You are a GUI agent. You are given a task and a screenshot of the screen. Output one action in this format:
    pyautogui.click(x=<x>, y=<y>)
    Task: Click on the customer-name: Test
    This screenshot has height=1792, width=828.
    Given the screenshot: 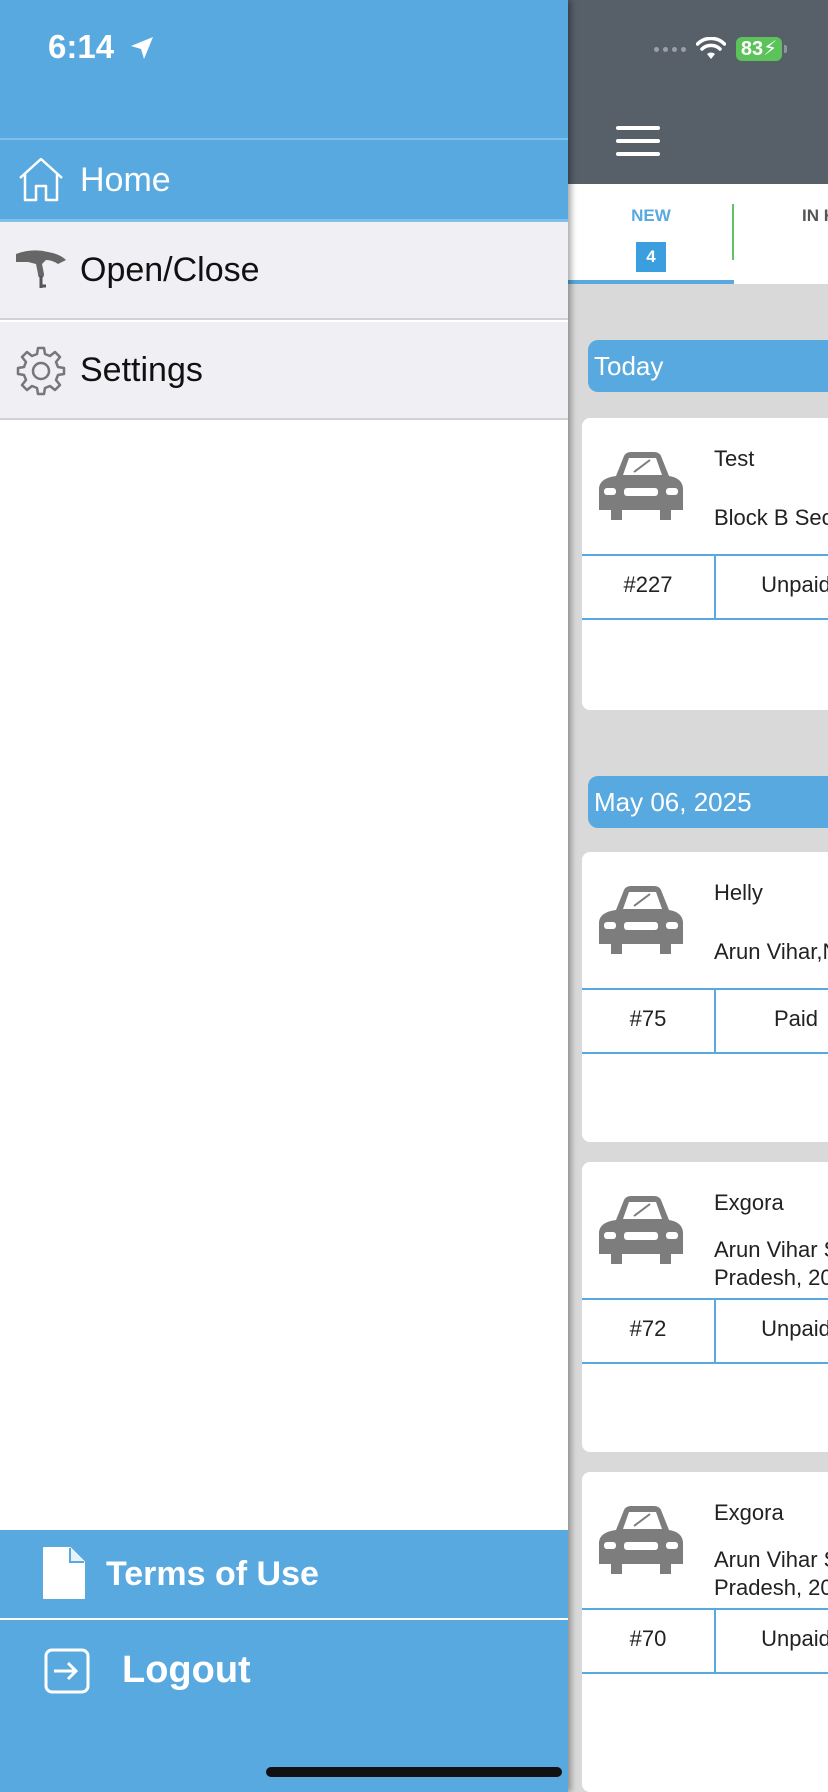 What is the action you would take?
    pyautogui.click(x=734, y=458)
    